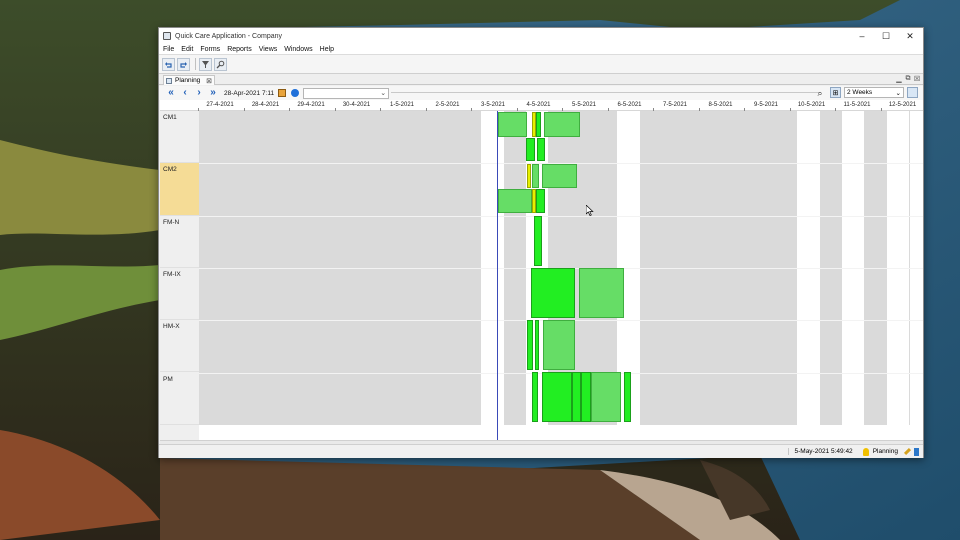 The height and width of the screenshot is (540, 960). I want to click on timeline-date-label: 29-4-2021, so click(311, 105).